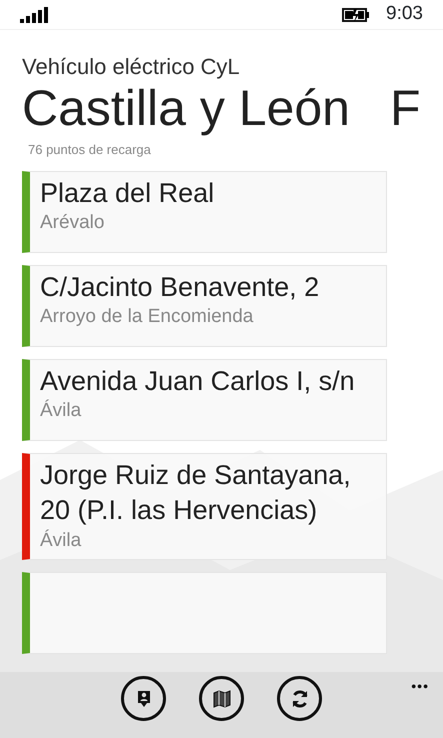 Image resolution: width=443 pixels, height=738 pixels. I want to click on station-address: Plaza del Real, so click(128, 193).